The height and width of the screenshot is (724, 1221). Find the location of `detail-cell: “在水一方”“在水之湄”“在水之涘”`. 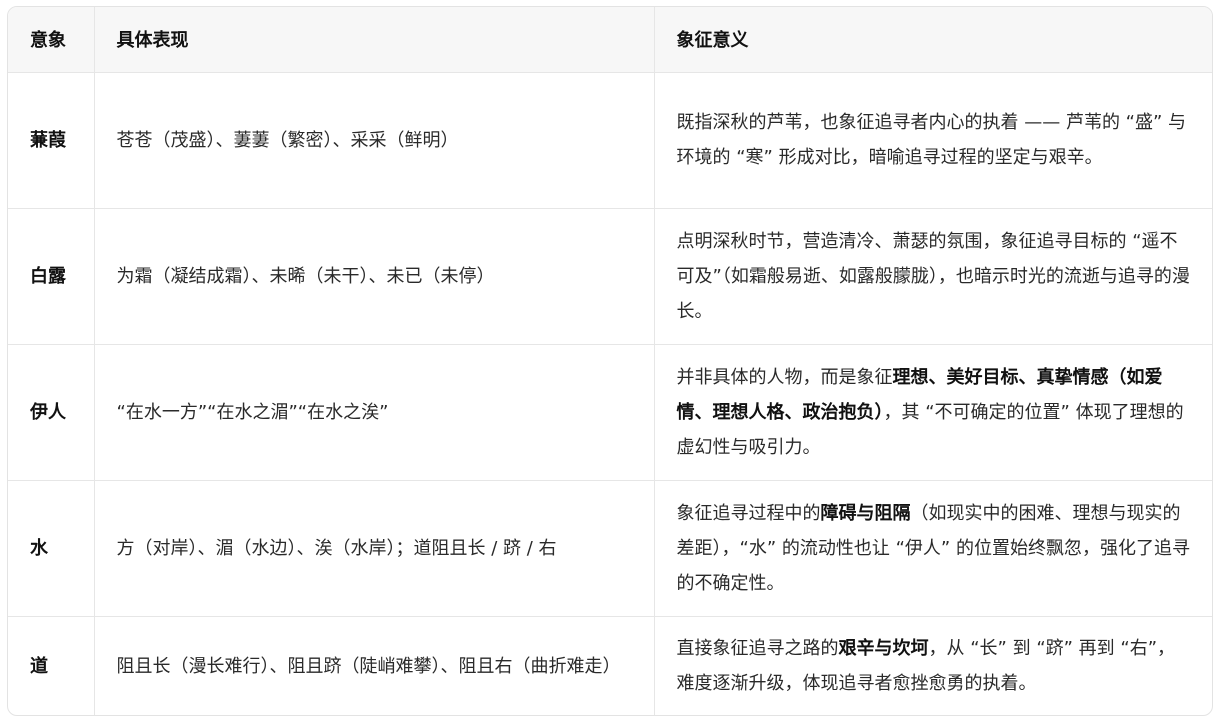

detail-cell: “在水一方”“在水之湄”“在水之涘” is located at coordinates (374, 412).